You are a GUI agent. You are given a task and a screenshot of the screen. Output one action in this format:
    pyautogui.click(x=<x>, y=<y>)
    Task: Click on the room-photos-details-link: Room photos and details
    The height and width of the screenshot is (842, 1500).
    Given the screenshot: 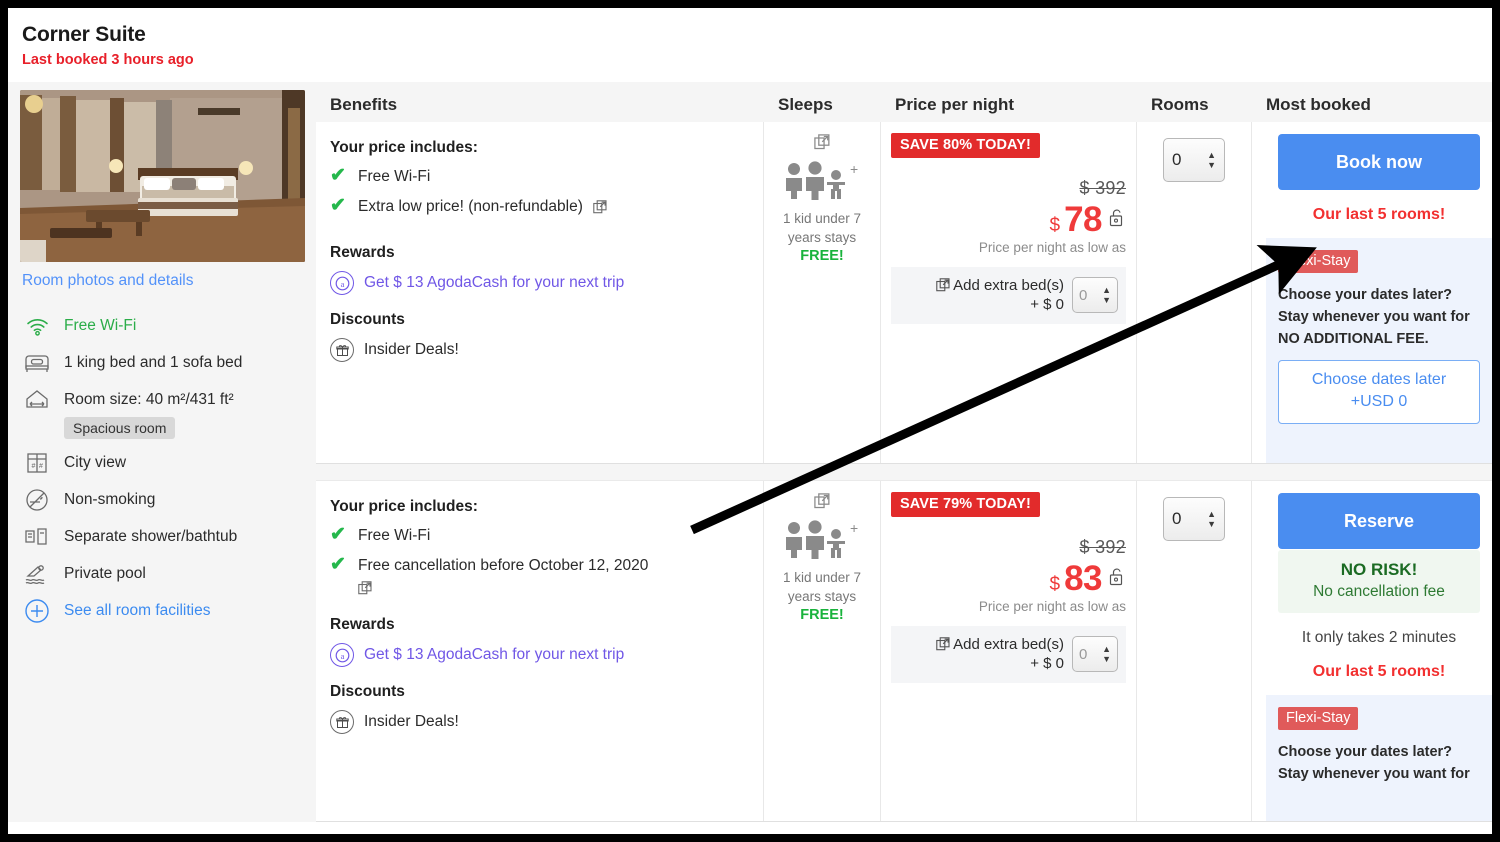 What is the action you would take?
    pyautogui.click(x=164, y=281)
    